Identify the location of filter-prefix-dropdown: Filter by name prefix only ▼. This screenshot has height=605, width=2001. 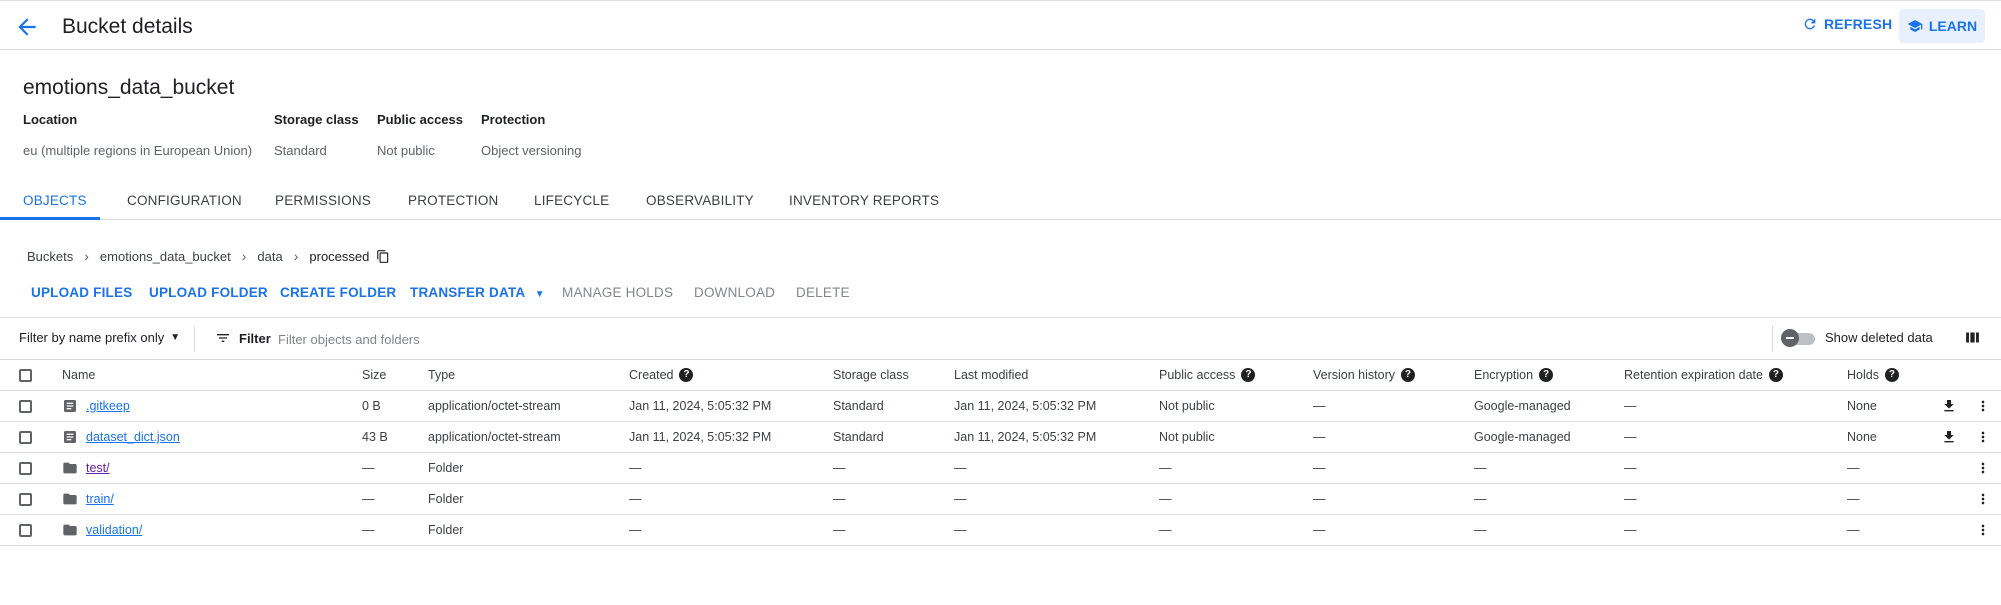
(99, 337).